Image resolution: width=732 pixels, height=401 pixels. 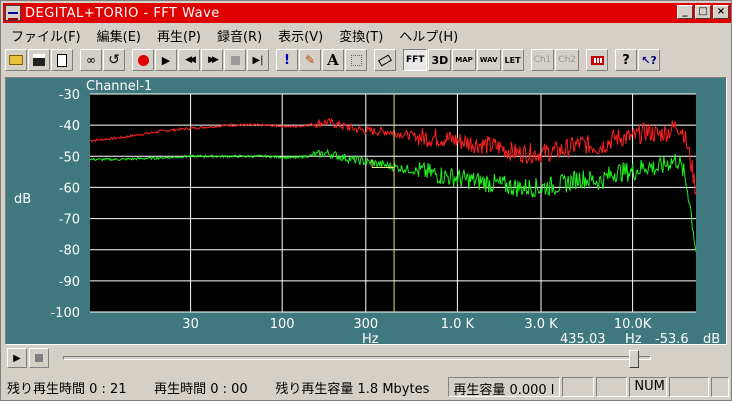 What do you see at coordinates (65, 313) in the screenshot?
I see `y-tick-label: -100` at bounding box center [65, 313].